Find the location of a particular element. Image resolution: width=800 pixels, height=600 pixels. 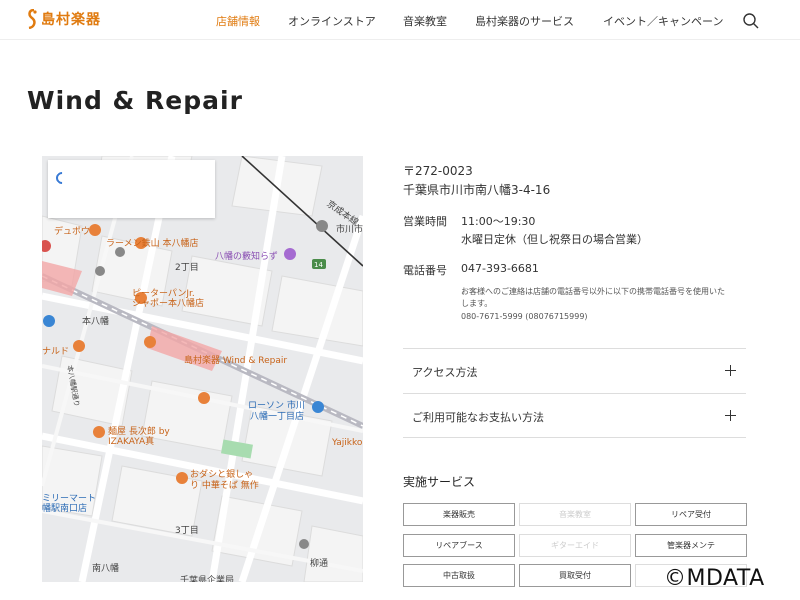

phone-label: 電話番号 is located at coordinates (425, 270).